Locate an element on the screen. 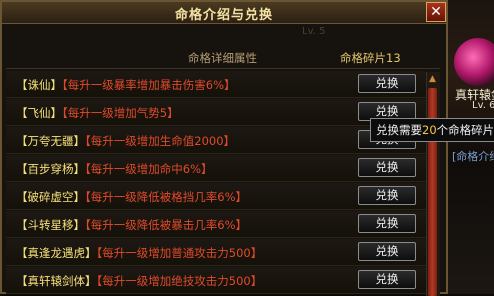 This screenshot has height=296, width=494. fragments-counter: 命格碎片13 is located at coordinates (370, 58).